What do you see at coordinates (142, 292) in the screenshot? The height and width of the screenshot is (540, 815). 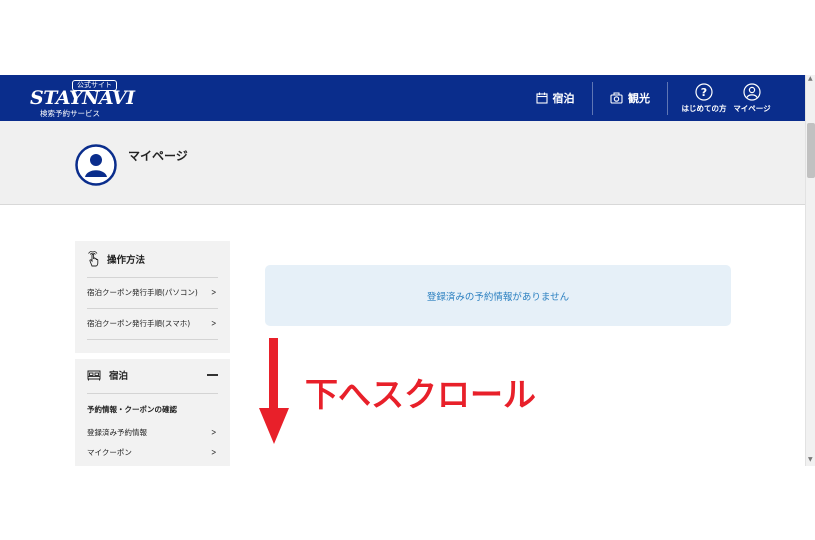 I see `howto-link-pc-label: 宿泊クーポン発行手順(パソコン)` at bounding box center [142, 292].